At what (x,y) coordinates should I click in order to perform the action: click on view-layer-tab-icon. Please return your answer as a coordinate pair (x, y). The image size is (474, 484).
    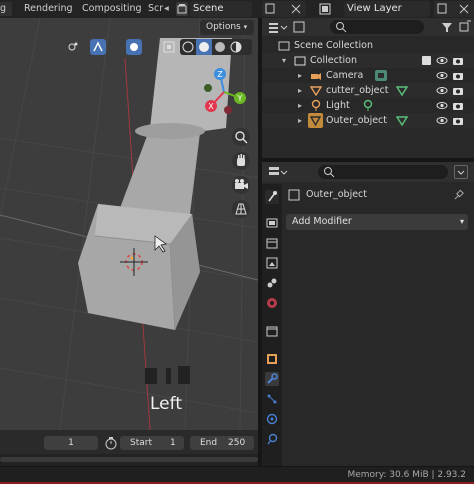
    Looking at the image, I should click on (272, 263).